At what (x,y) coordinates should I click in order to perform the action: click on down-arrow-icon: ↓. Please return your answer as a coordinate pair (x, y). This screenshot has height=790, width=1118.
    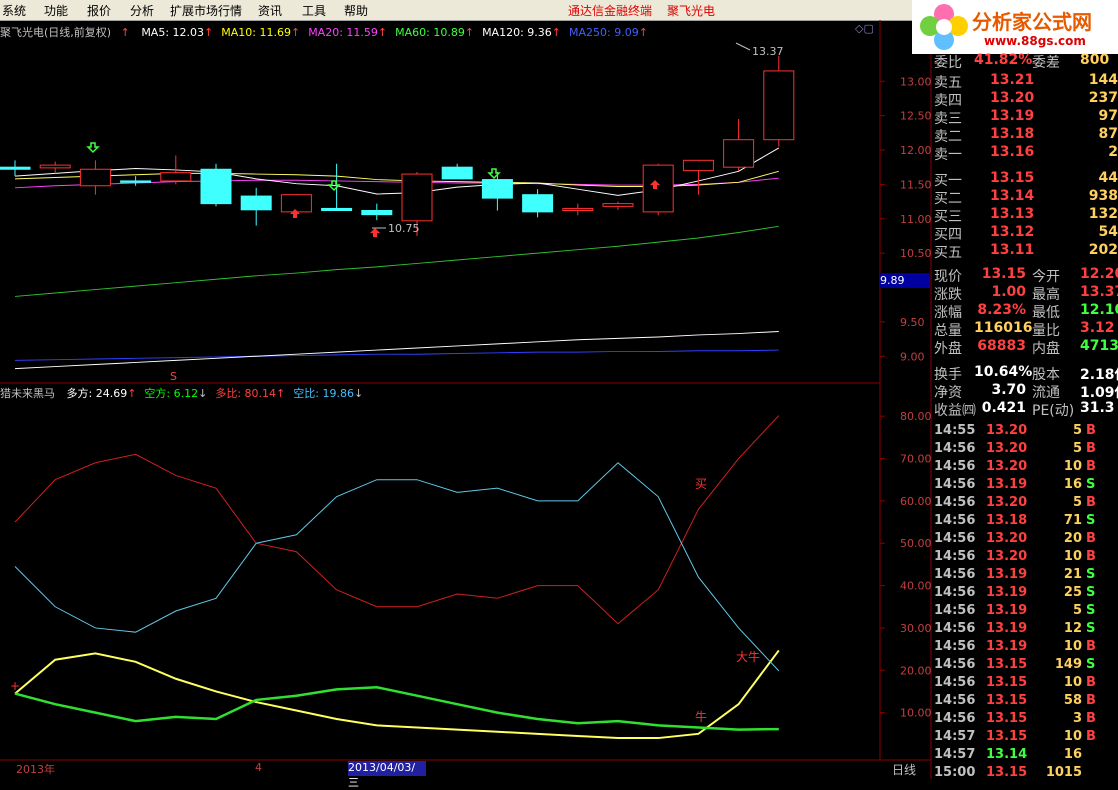
    Looking at the image, I should click on (203, 393).